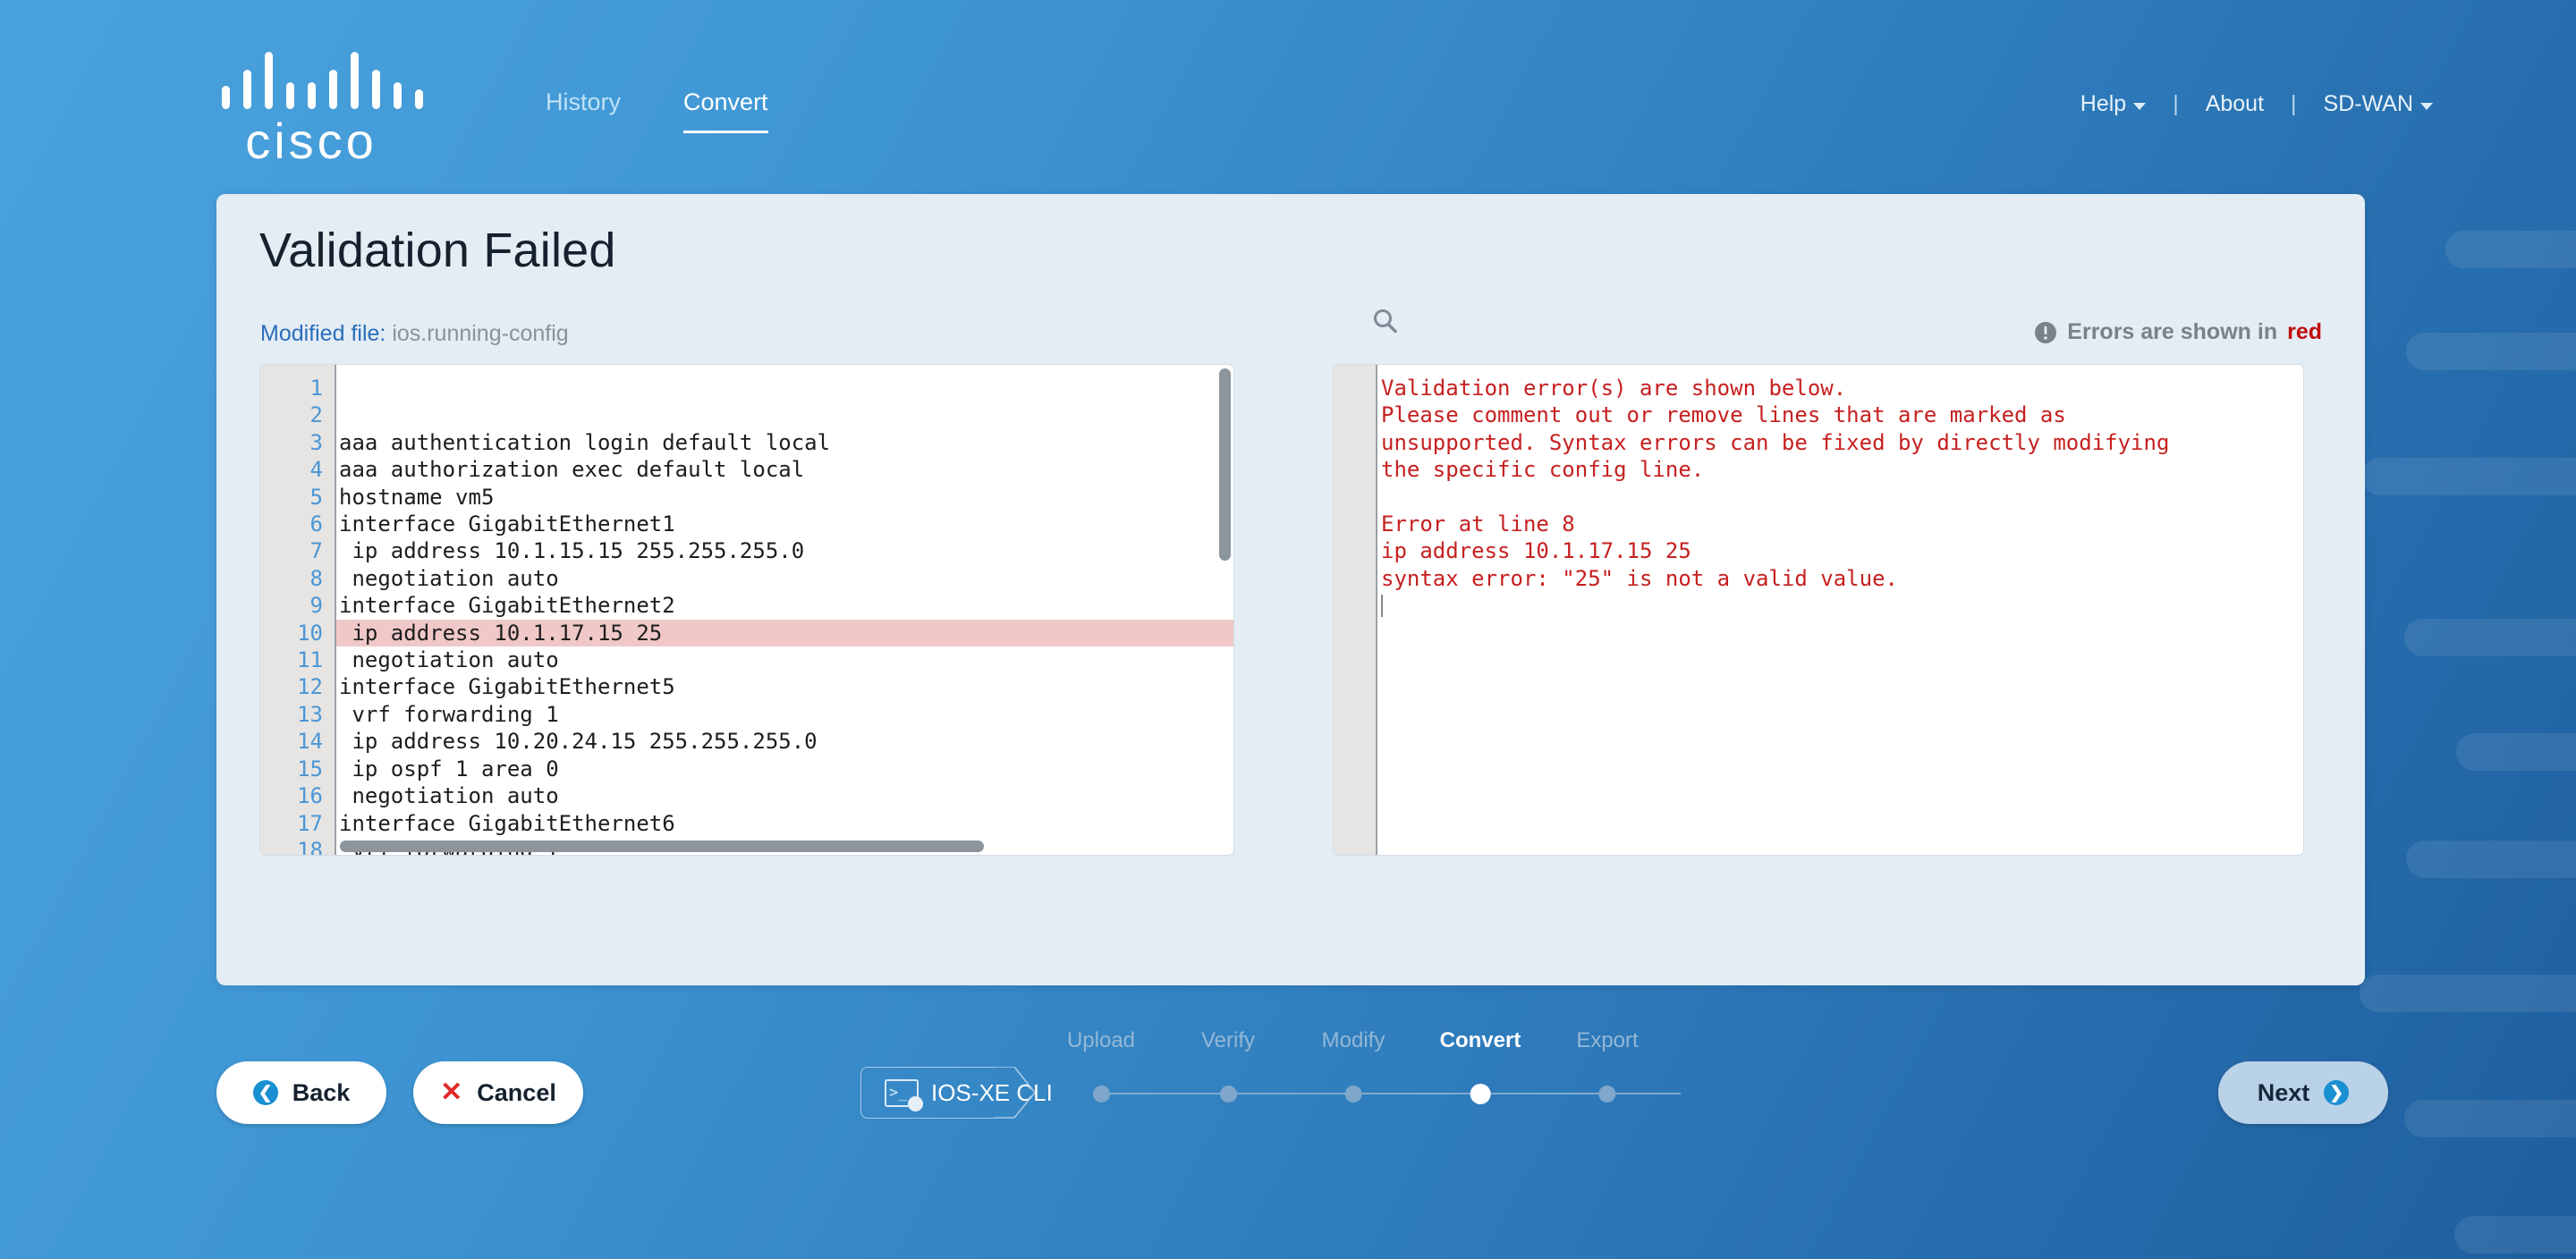  Describe the element at coordinates (572, 551) in the screenshot. I see `config-line: ip address 10.1.15.15 255.255.255.0` at that location.